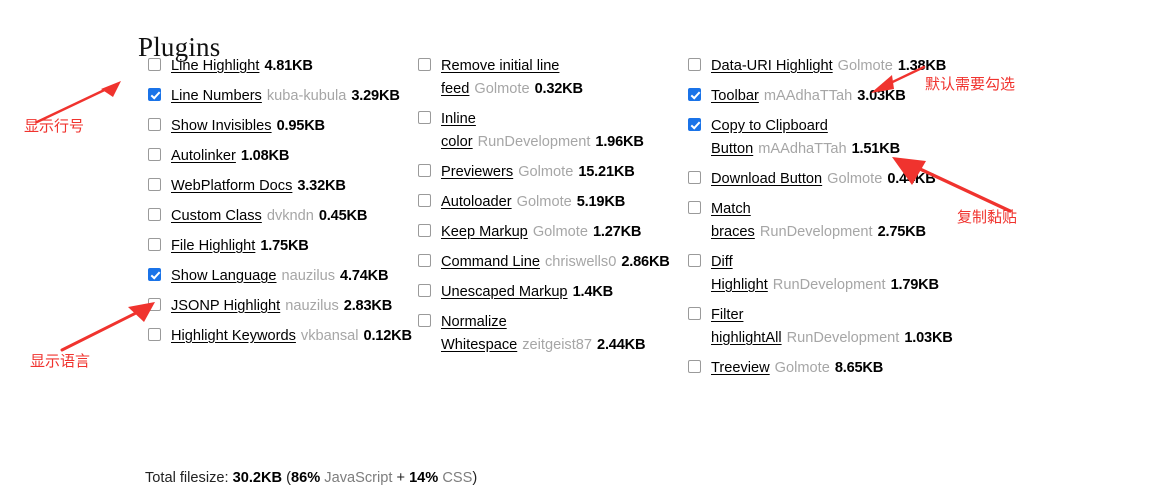 This screenshot has width=1161, height=502. I want to click on plugin-name-link: Show Invisibles, so click(221, 126).